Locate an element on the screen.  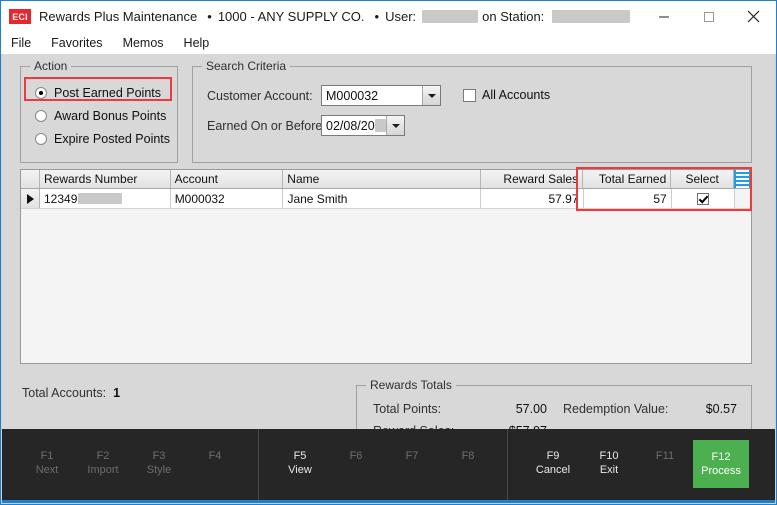
total-points-label: Total Points: is located at coordinates (407, 409).